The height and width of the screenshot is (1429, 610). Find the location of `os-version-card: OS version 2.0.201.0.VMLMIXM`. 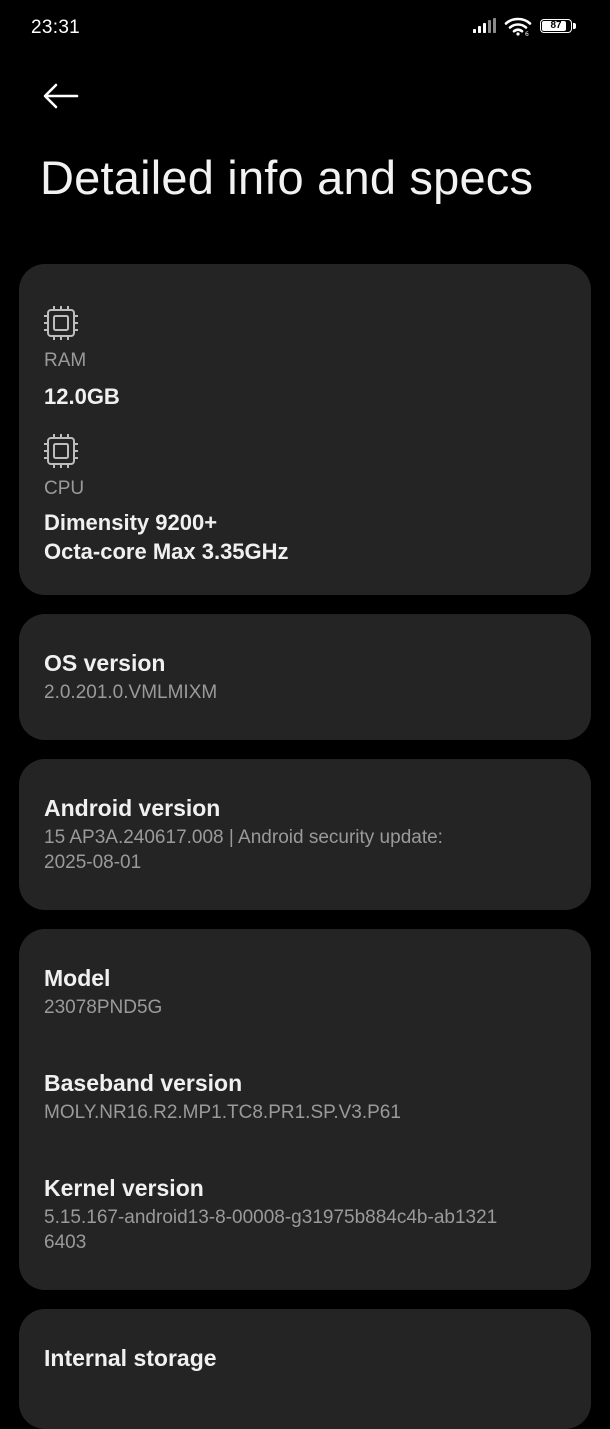

os-version-card: OS version 2.0.201.0.VMLMIXM is located at coordinates (305, 677).